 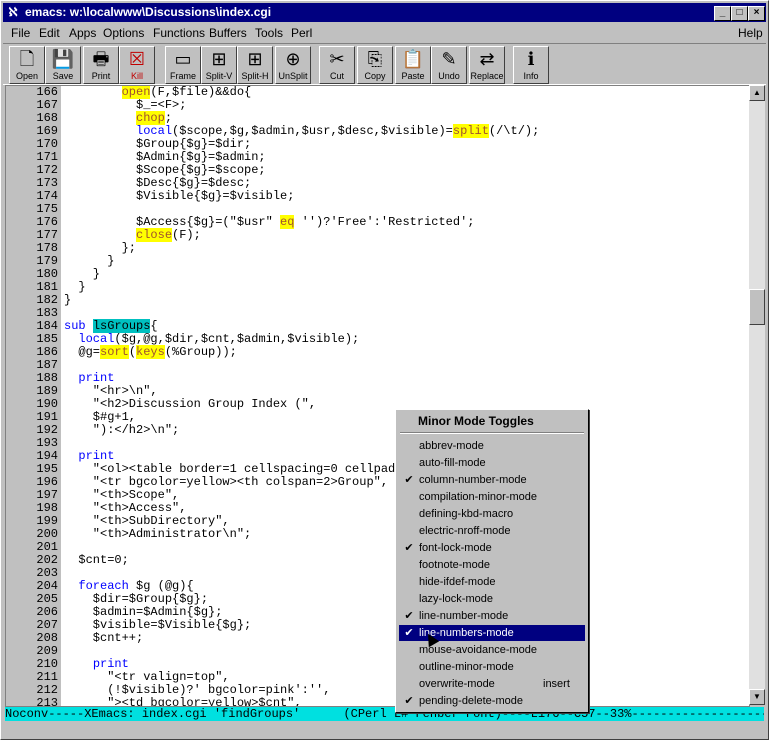 I want to click on toolbar-label: Open, so click(x=27, y=76).